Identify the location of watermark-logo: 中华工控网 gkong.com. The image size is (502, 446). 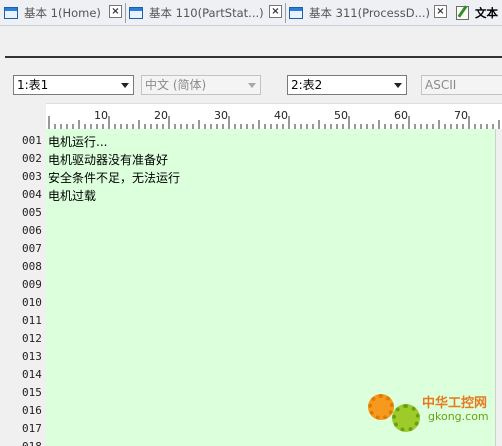
(434, 413).